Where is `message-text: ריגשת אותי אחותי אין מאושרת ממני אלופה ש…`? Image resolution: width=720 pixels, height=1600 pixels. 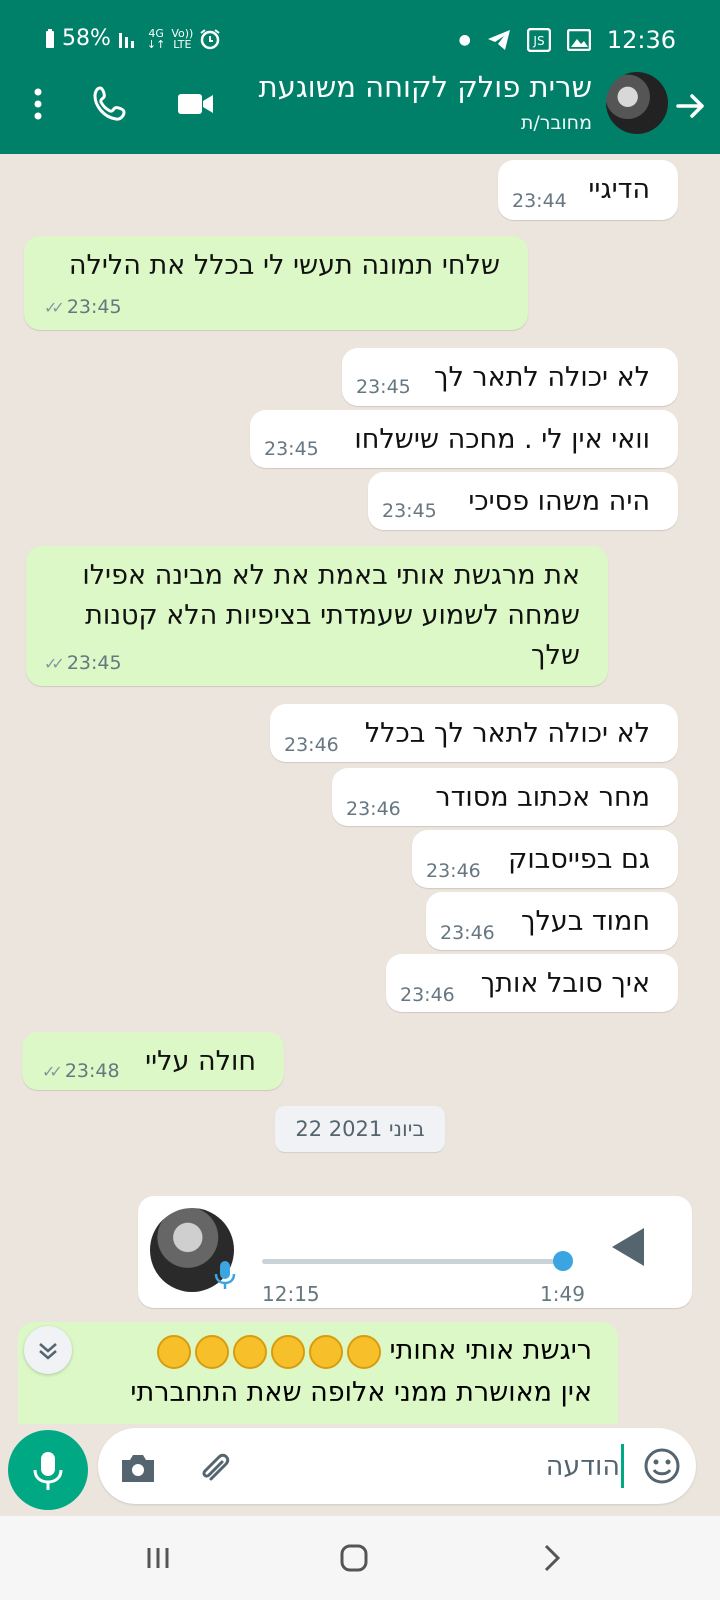 message-text: ריגשת אותי אחותי אין מאושרת ממני אלופה ש… is located at coordinates (361, 1372).